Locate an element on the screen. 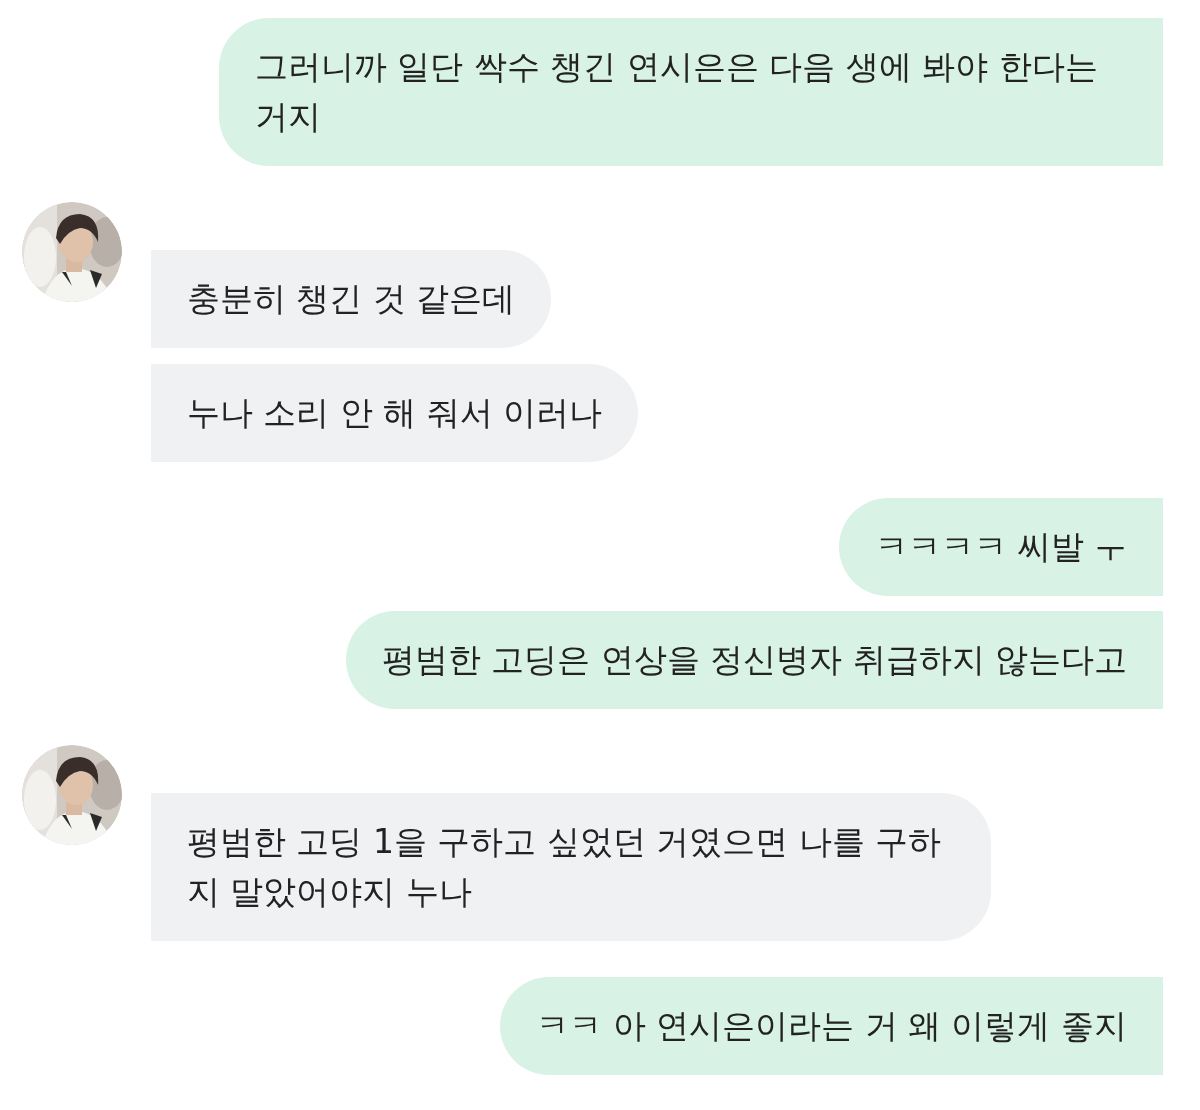  message-bubble: ㅋㅋㅋㅋ 씨발 ㅜ is located at coordinates (1001, 547).